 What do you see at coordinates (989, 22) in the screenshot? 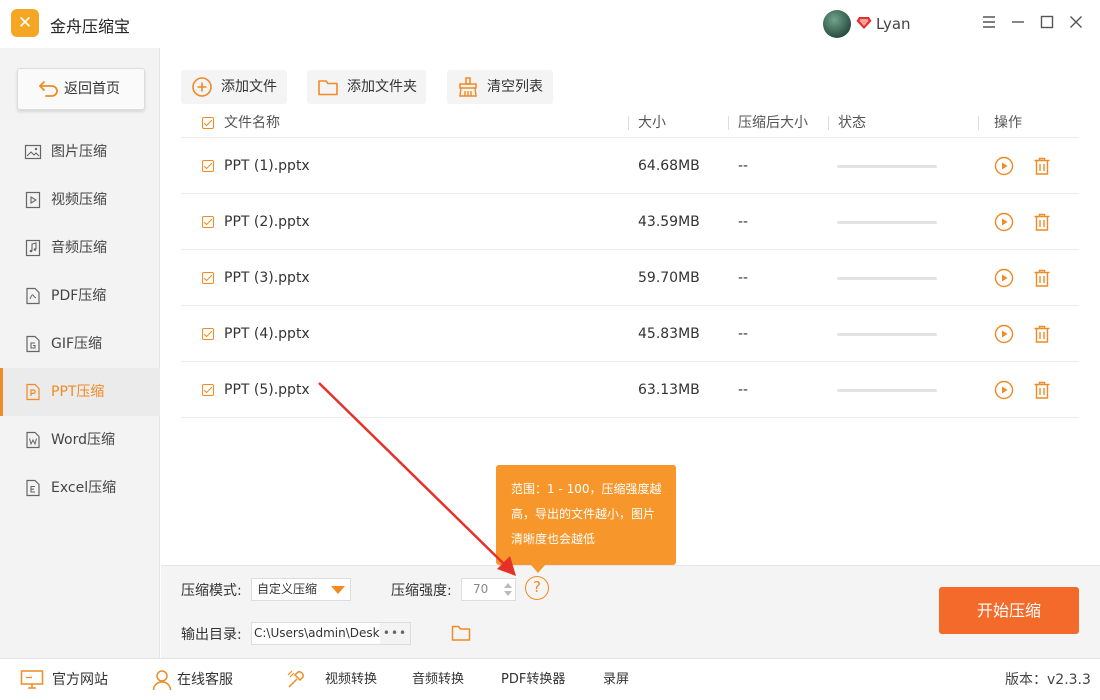
I see `menu-icon` at bounding box center [989, 22].